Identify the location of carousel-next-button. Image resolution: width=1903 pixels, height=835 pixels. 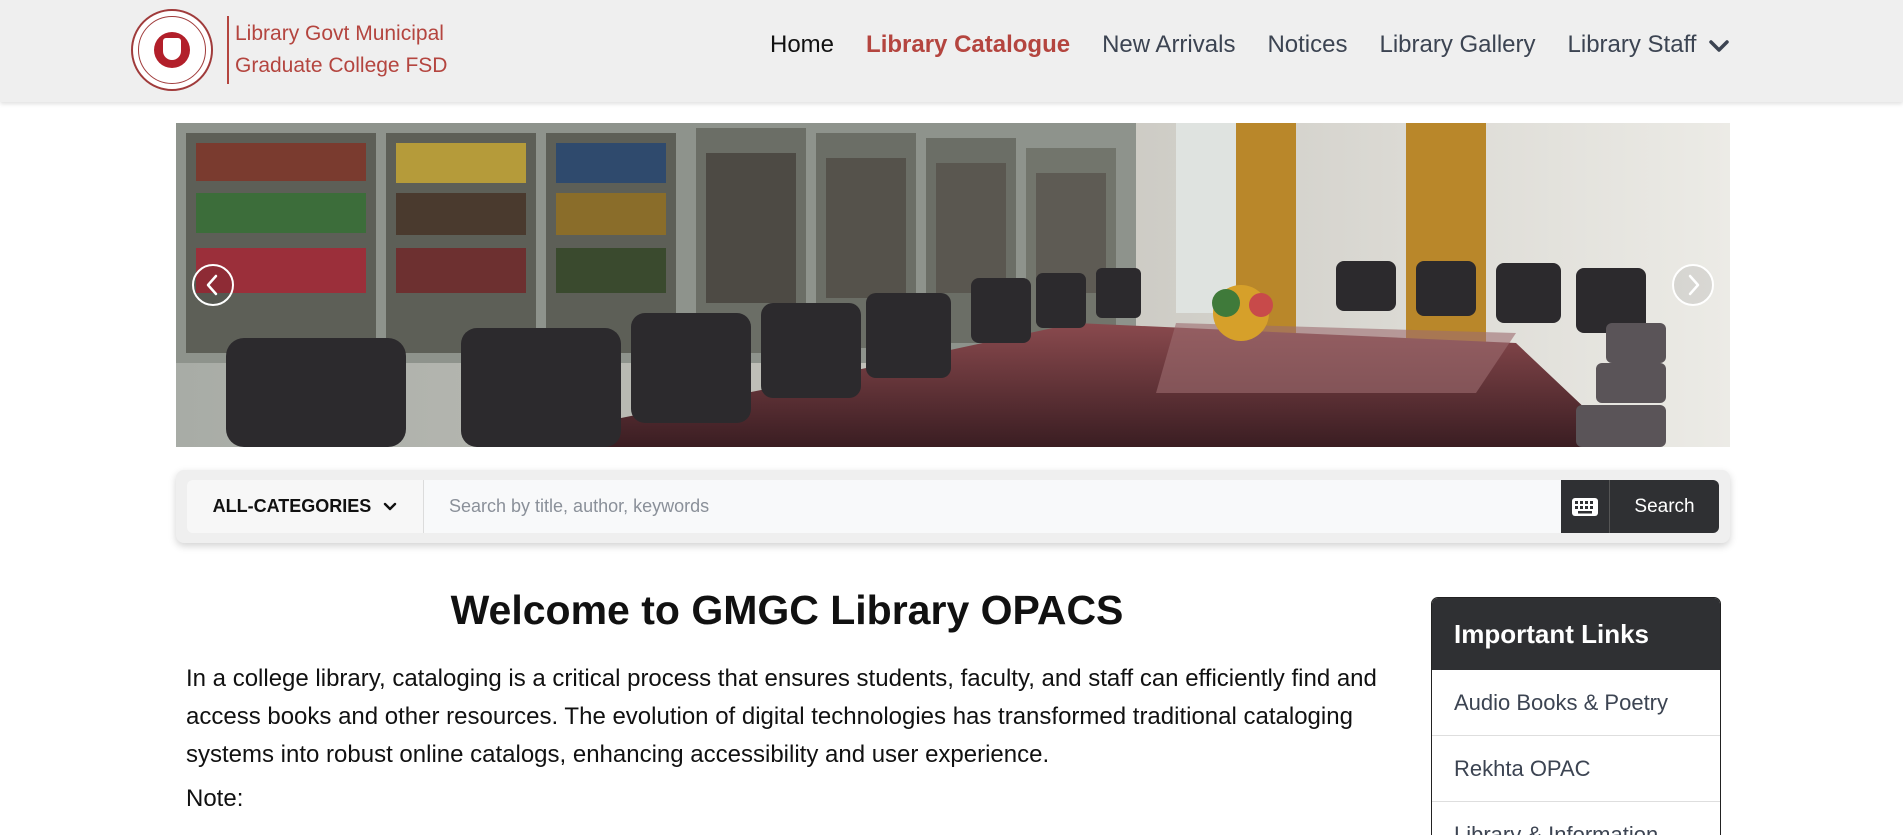
(1693, 285).